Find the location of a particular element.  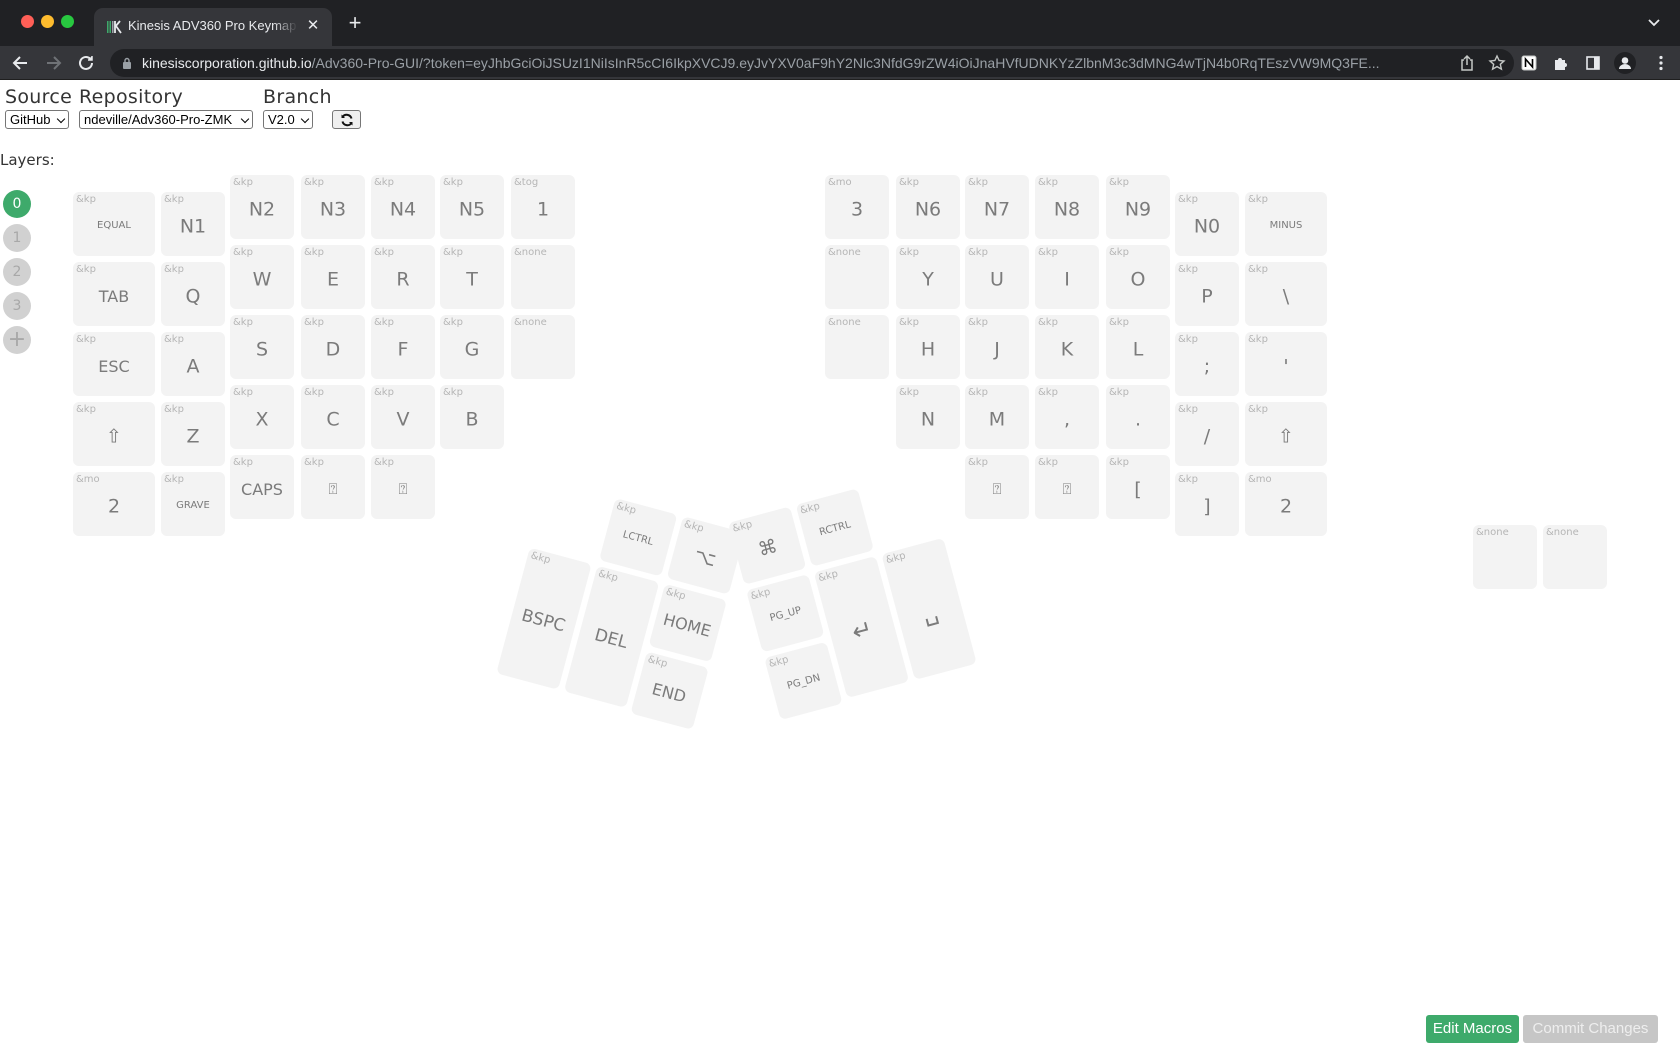

key-right-8: &kp Y is located at coordinates (928, 277).